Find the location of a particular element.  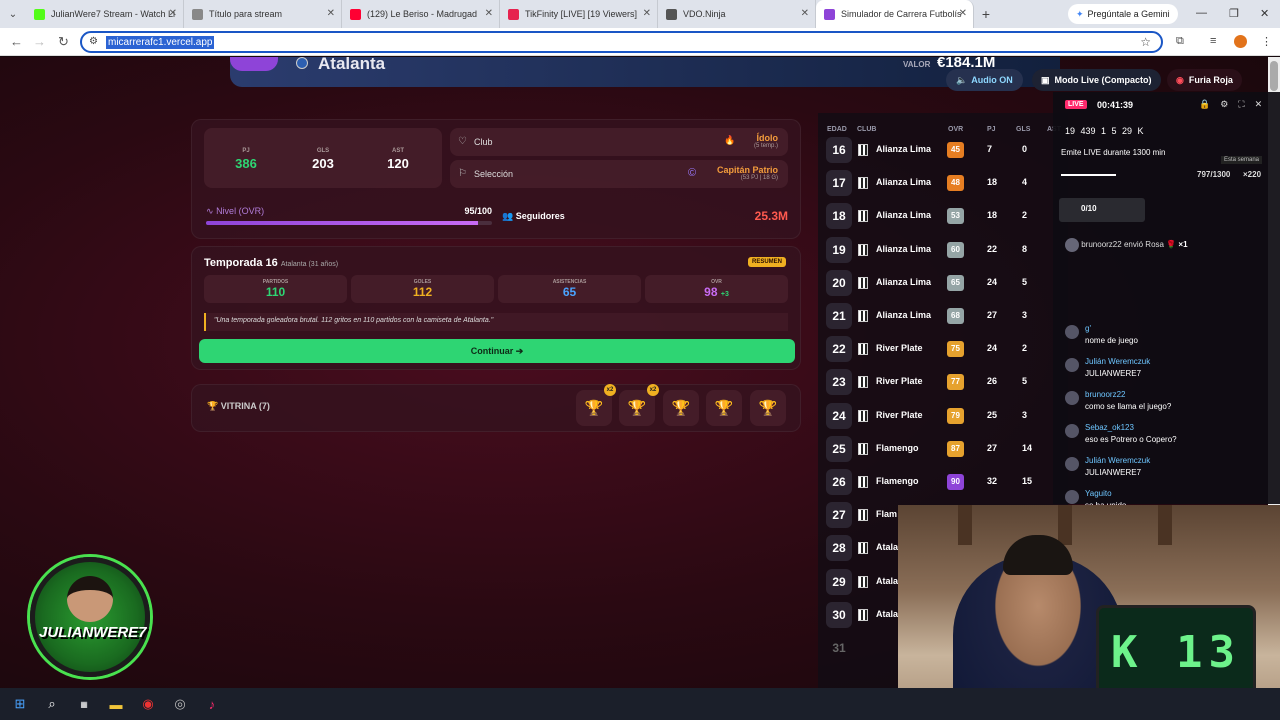

temporada-title: Temporada 16 Atalanta (31 años) is located at coordinates (271, 263).